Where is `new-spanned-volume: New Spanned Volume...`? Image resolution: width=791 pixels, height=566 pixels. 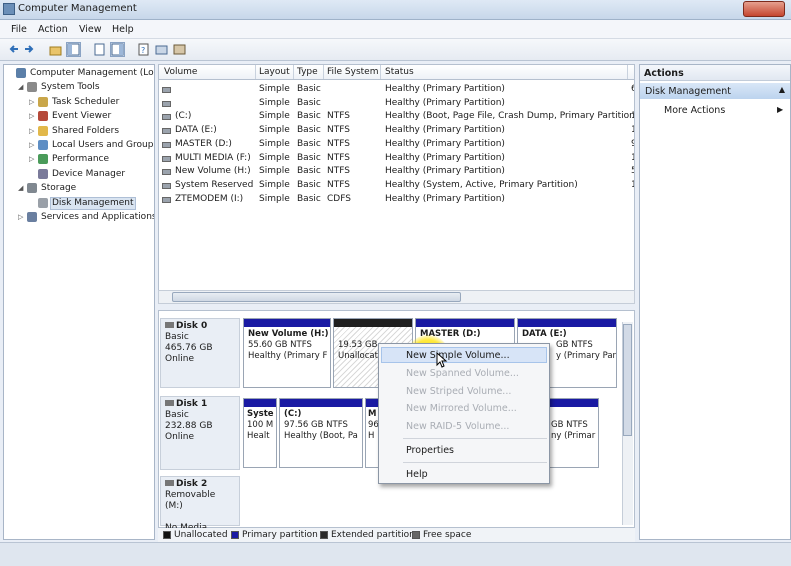 new-spanned-volume: New Spanned Volume... is located at coordinates (462, 373).